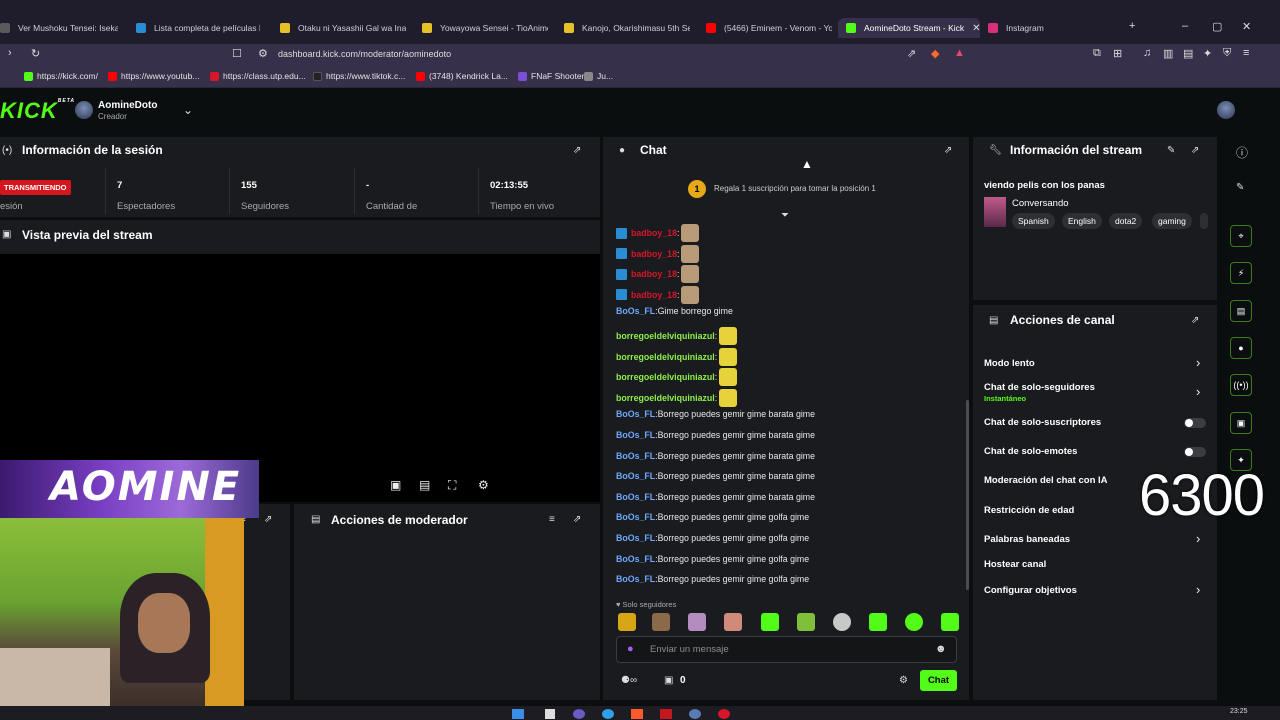  Describe the element at coordinates (935, 53) in the screenshot. I see `brave-shield-icon: ◆` at that location.